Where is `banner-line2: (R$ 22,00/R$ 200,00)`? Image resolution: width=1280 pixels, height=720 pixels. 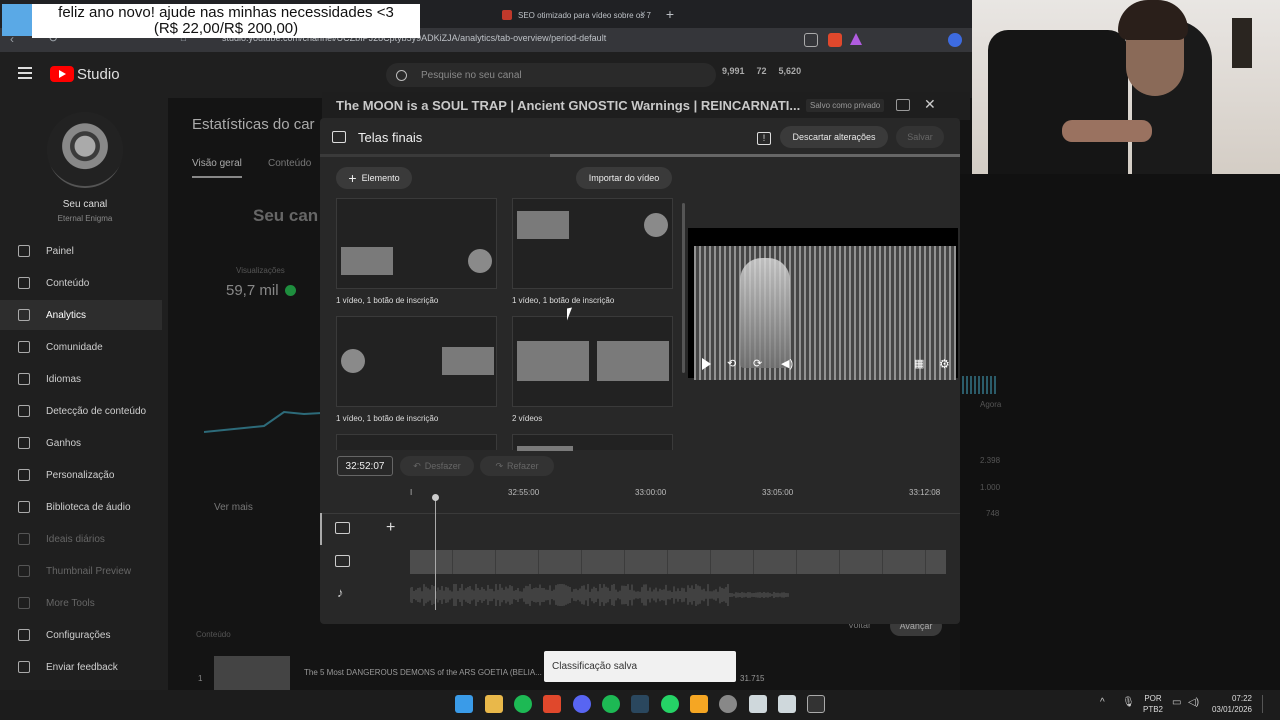
banner-line2: (R$ 22,00/R$ 200,00) is located at coordinates (226, 28).